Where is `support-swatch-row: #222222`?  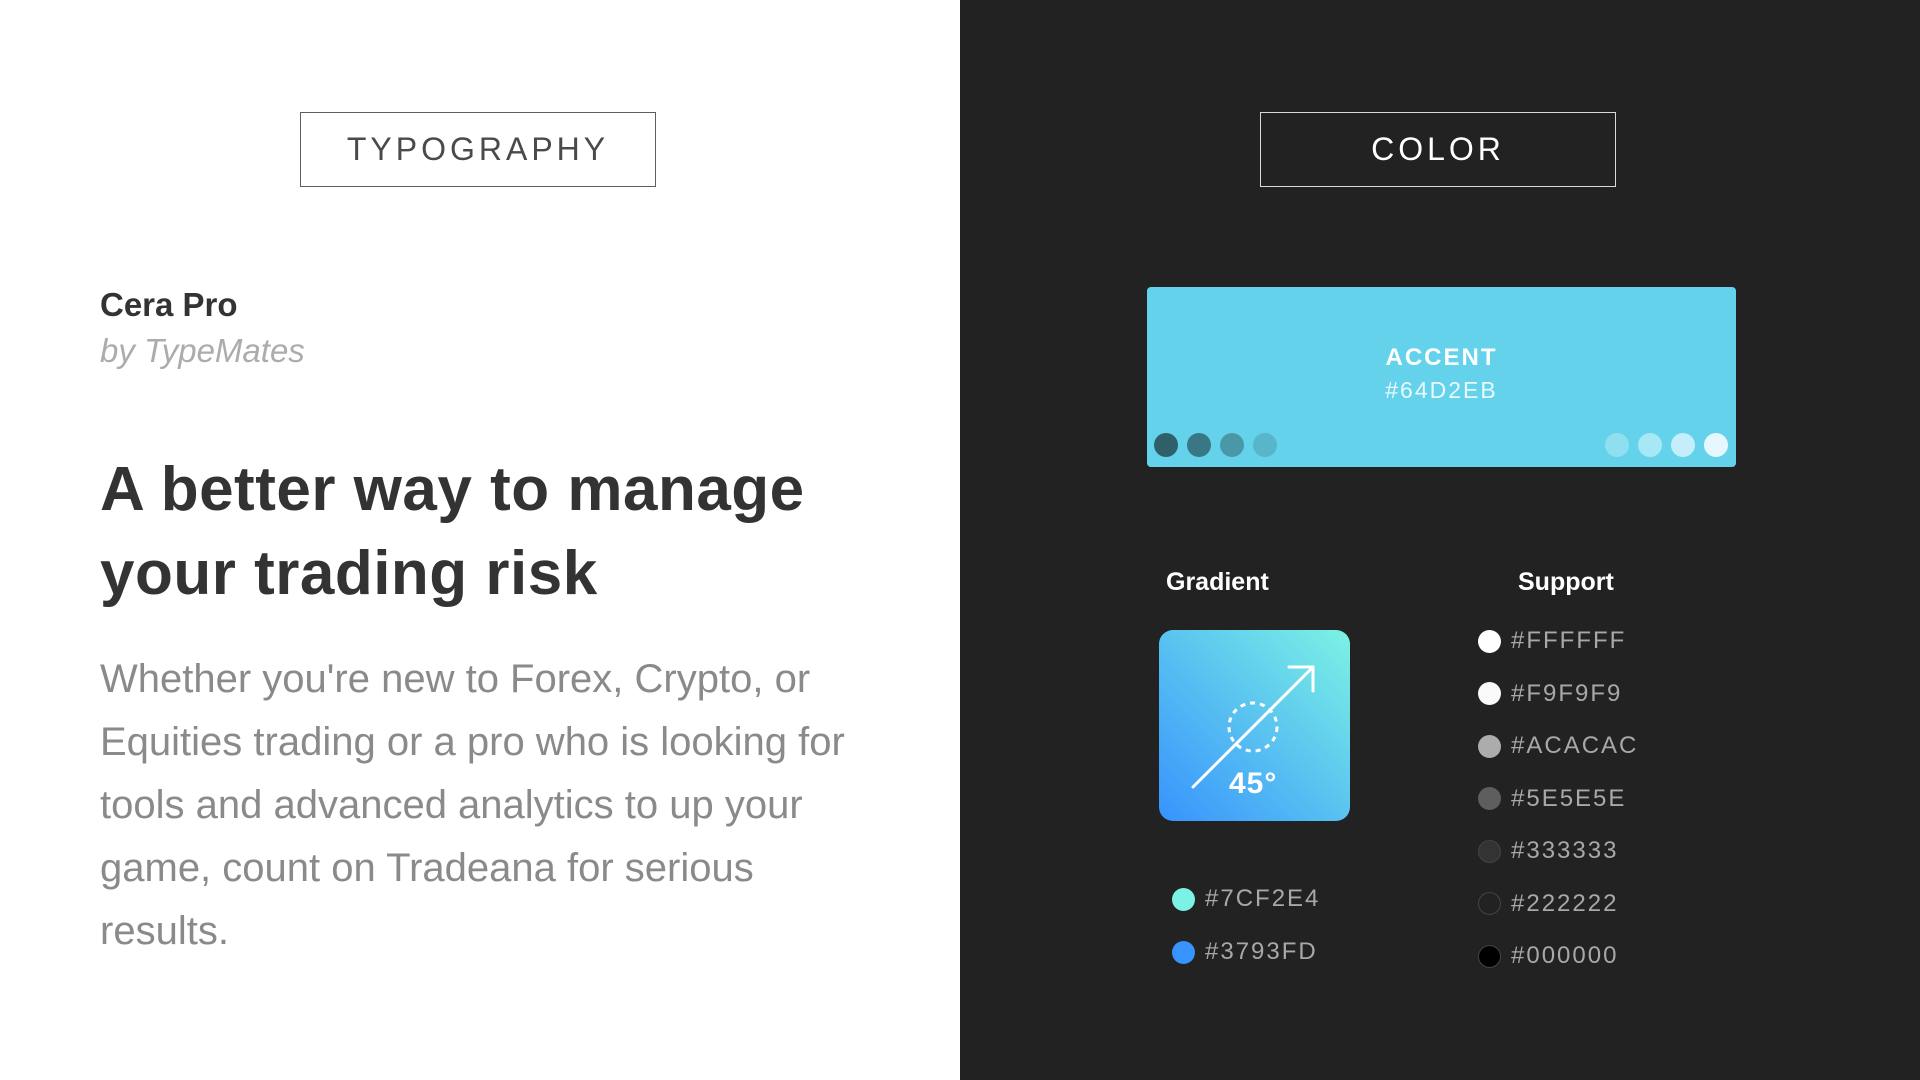
support-swatch-row: #222222 is located at coordinates (1548, 904).